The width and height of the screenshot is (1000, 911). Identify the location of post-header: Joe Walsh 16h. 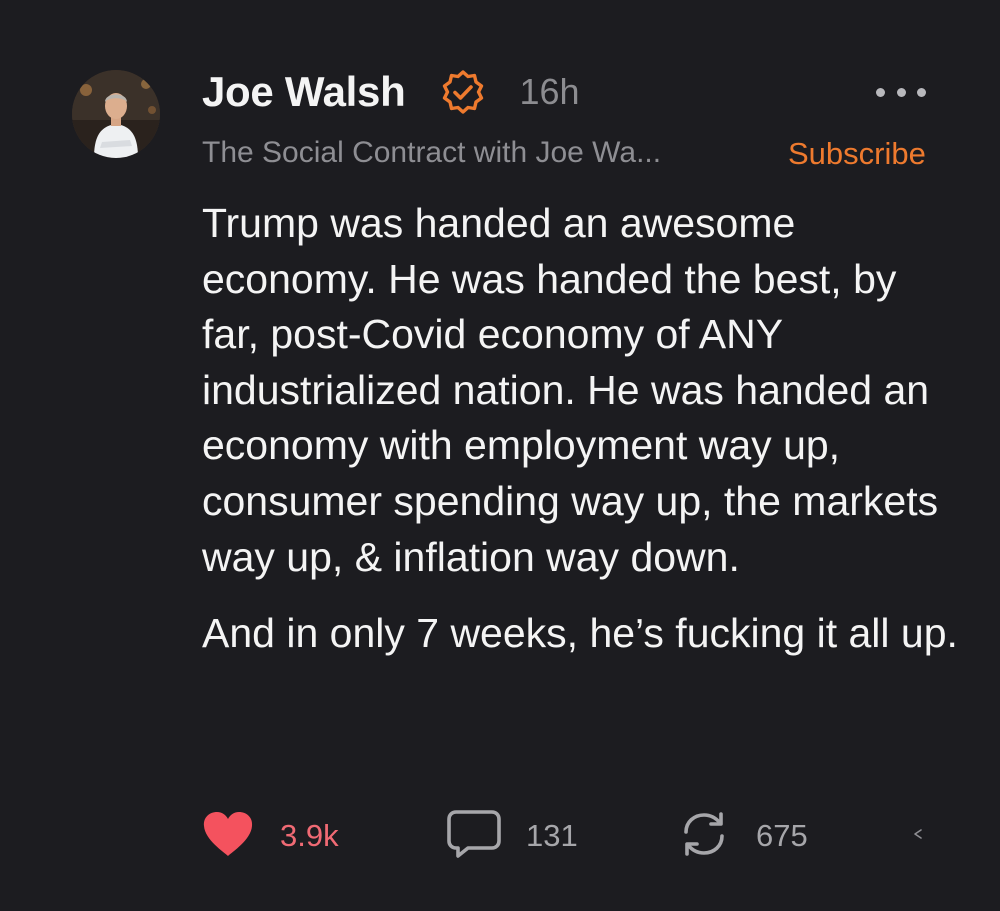
(391, 92).